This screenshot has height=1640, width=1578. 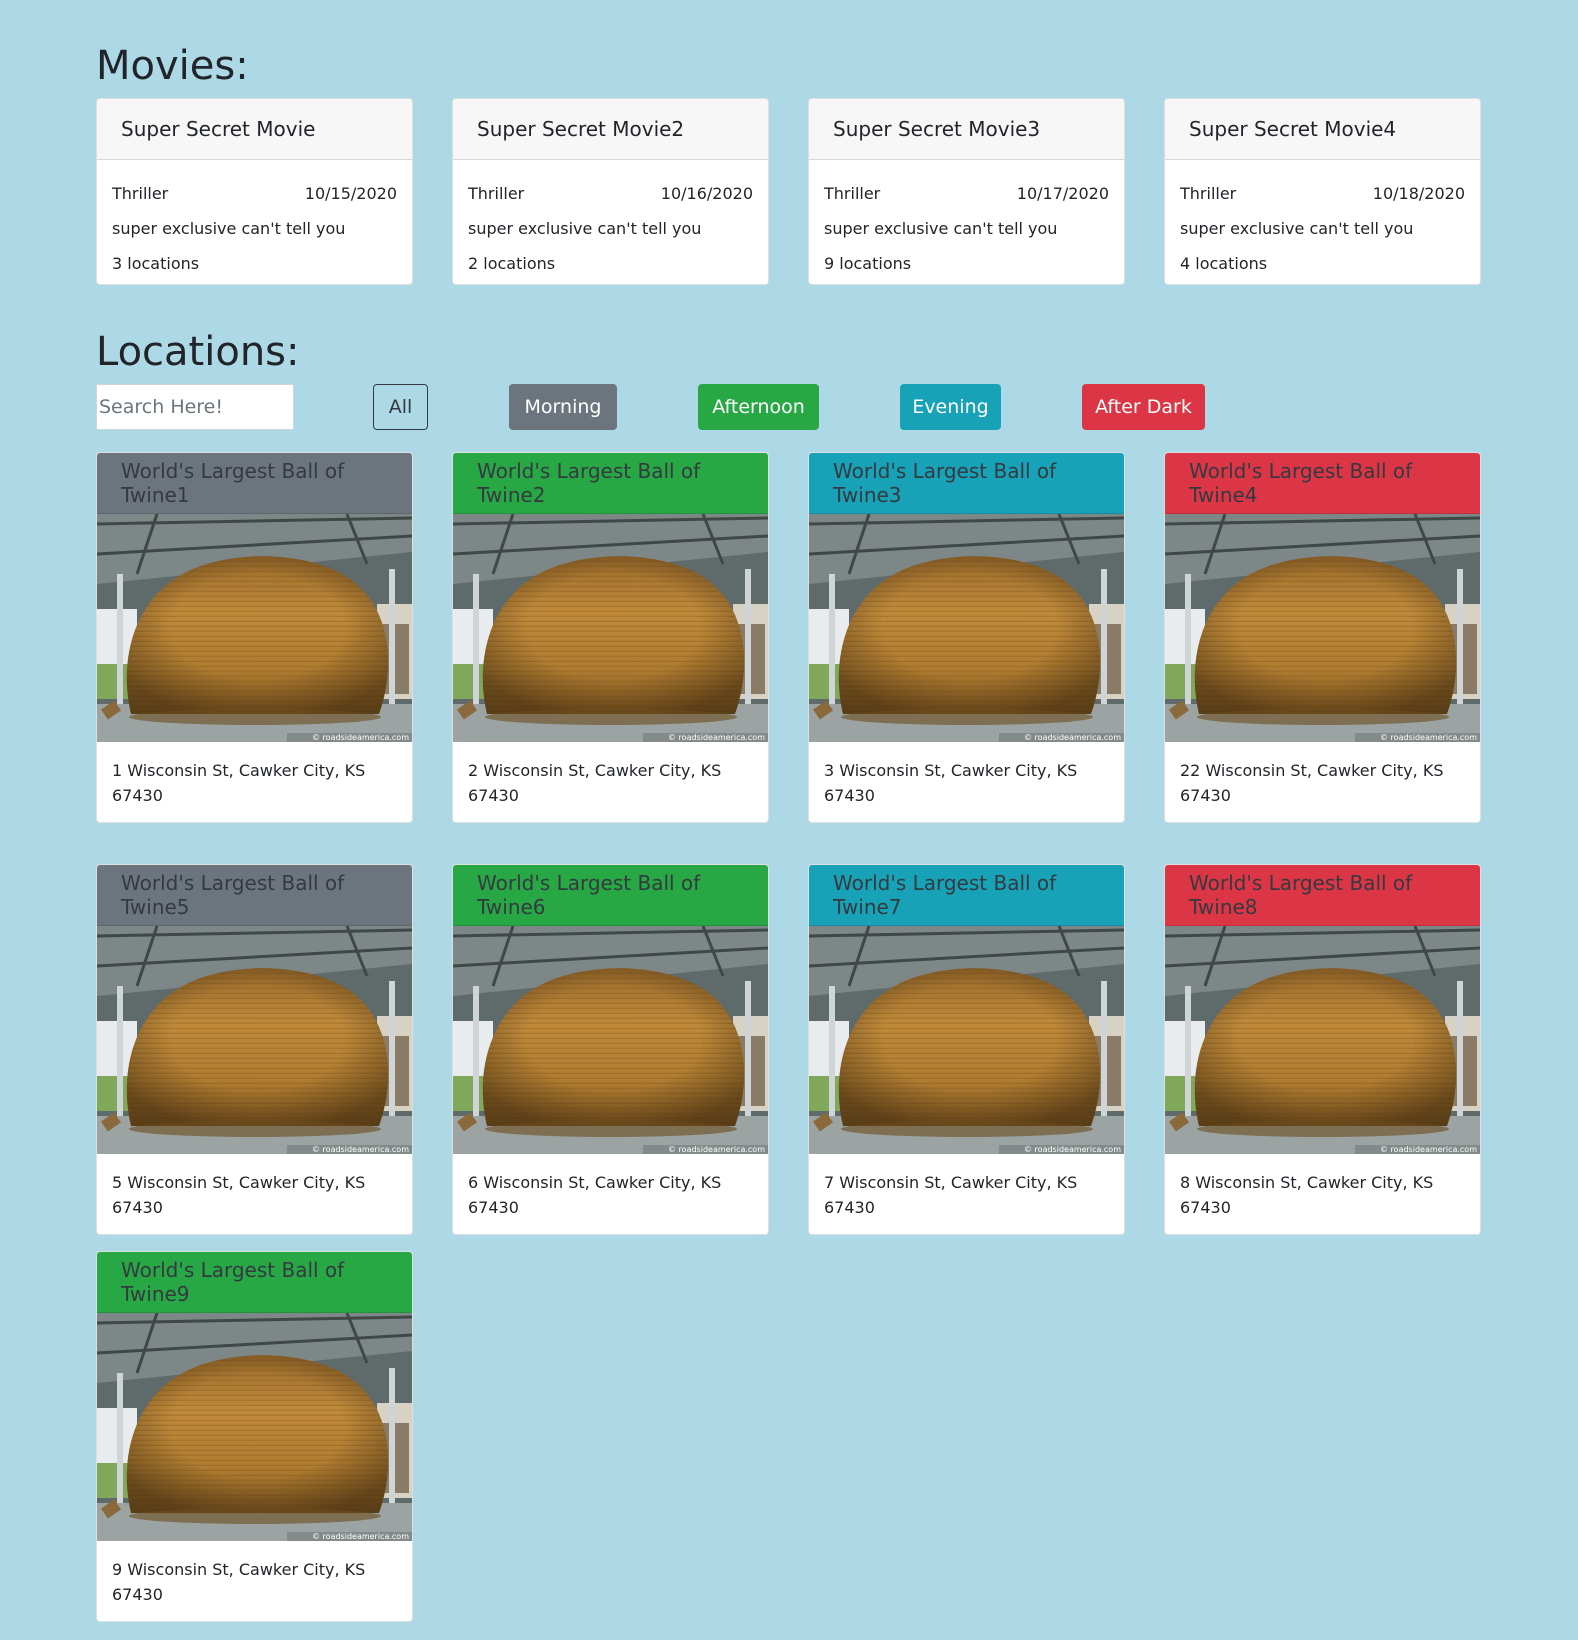 I want to click on location-address: 3 Wisconsin St, Cawker City, KS 67430, so click(x=951, y=783).